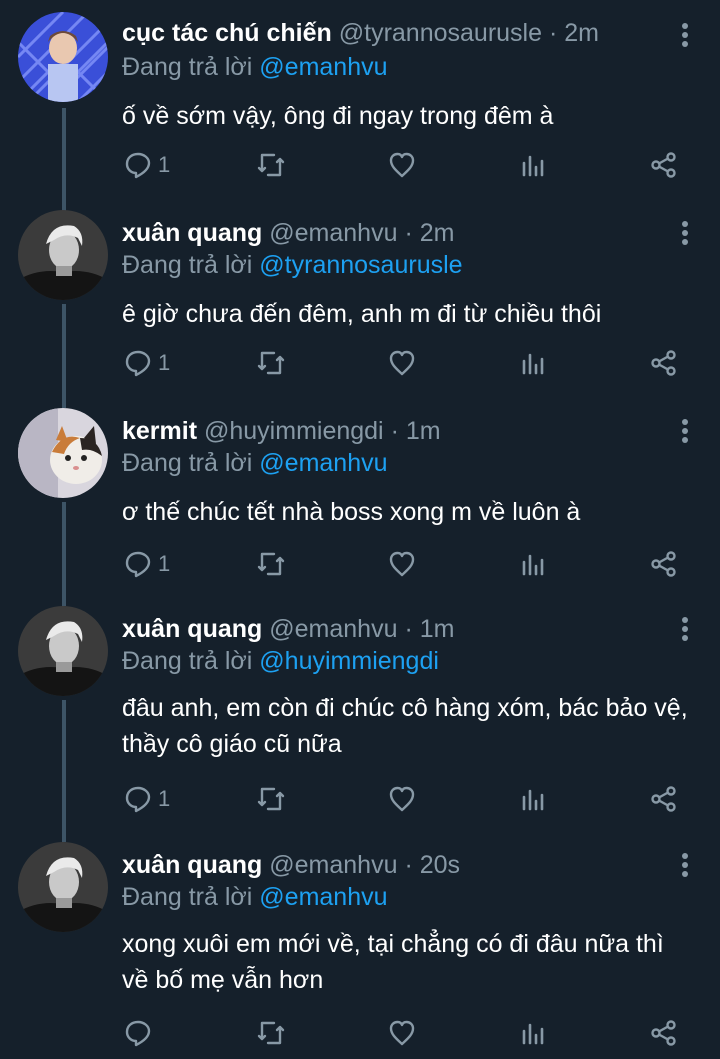  Describe the element at coordinates (227, 33) in the screenshot. I see `display-name: cục tác chú chiến` at that location.